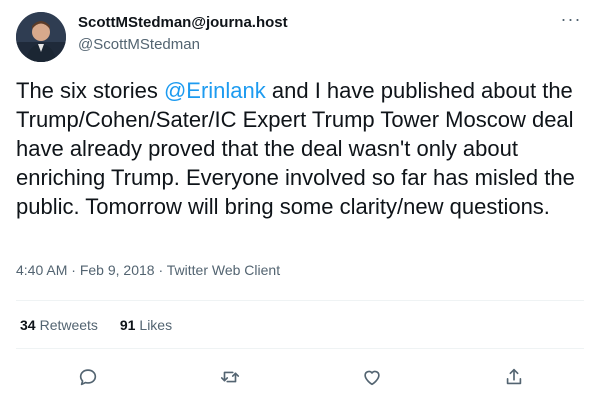 This screenshot has width=600, height=400. Describe the element at coordinates (68, 325) in the screenshot. I see `retweets-label: Retweets` at that location.